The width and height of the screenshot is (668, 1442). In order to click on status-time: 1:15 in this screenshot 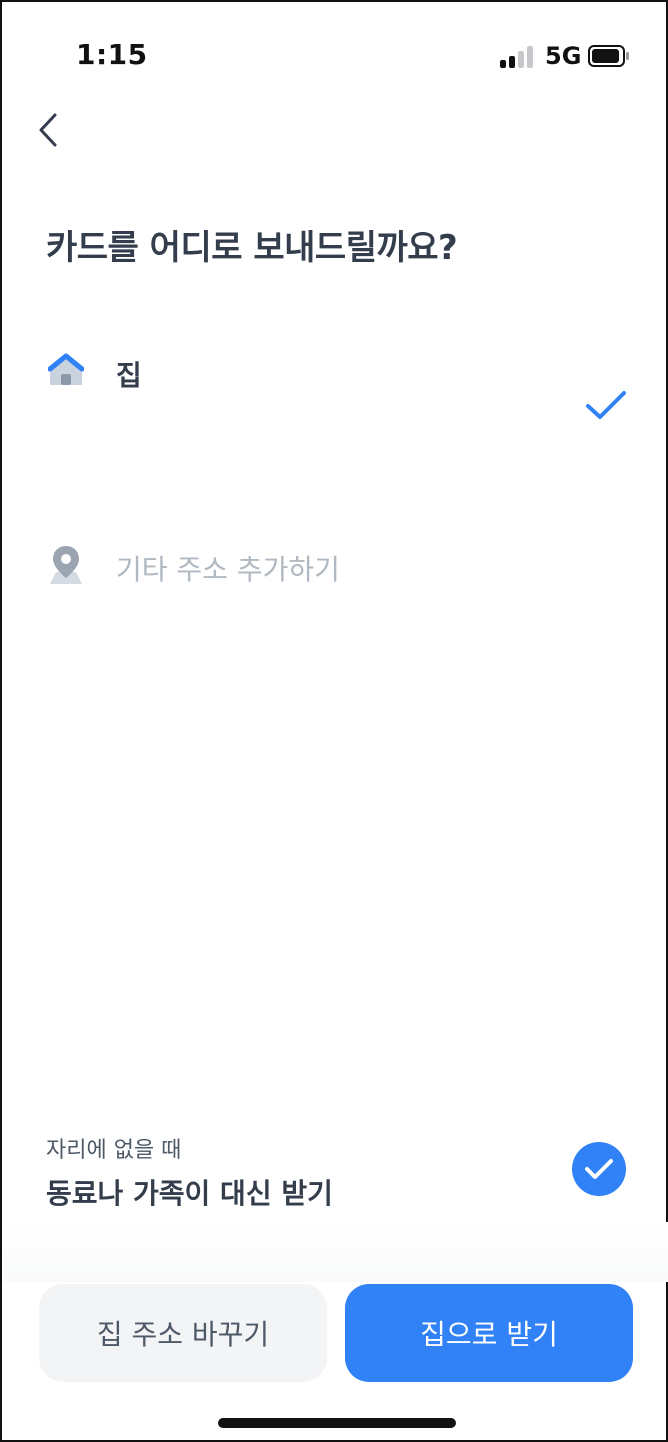, I will do `click(112, 54)`.